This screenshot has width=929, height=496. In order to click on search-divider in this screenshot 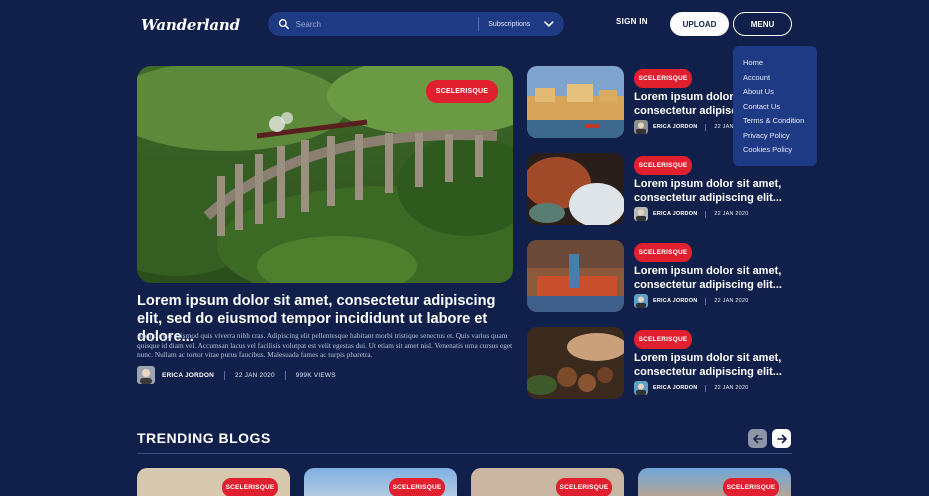, I will do `click(479, 24)`.